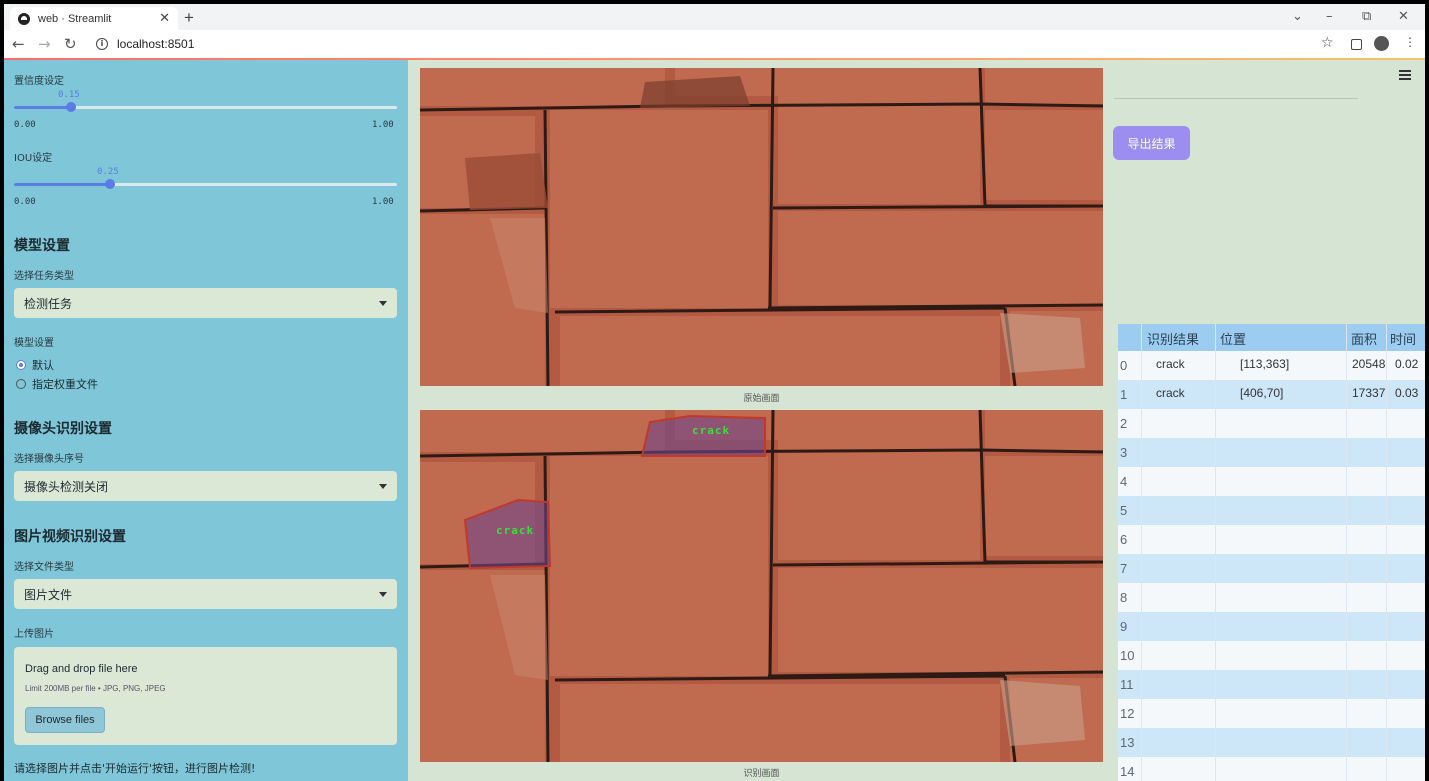 The height and width of the screenshot is (781, 1429). Describe the element at coordinates (1405, 76) in the screenshot. I see `hamburger-menu-icon` at that location.